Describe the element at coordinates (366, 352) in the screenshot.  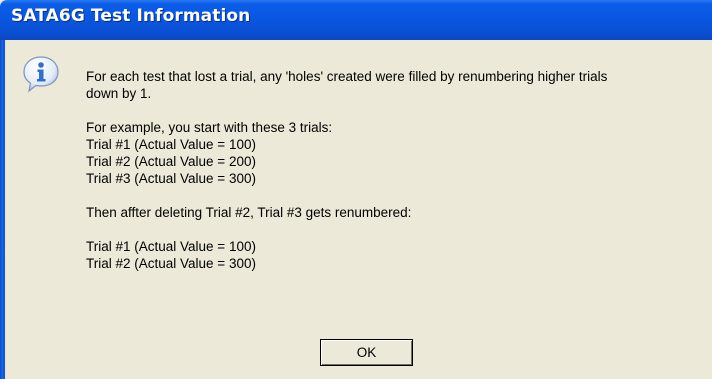
I see `ok-button: OK` at that location.